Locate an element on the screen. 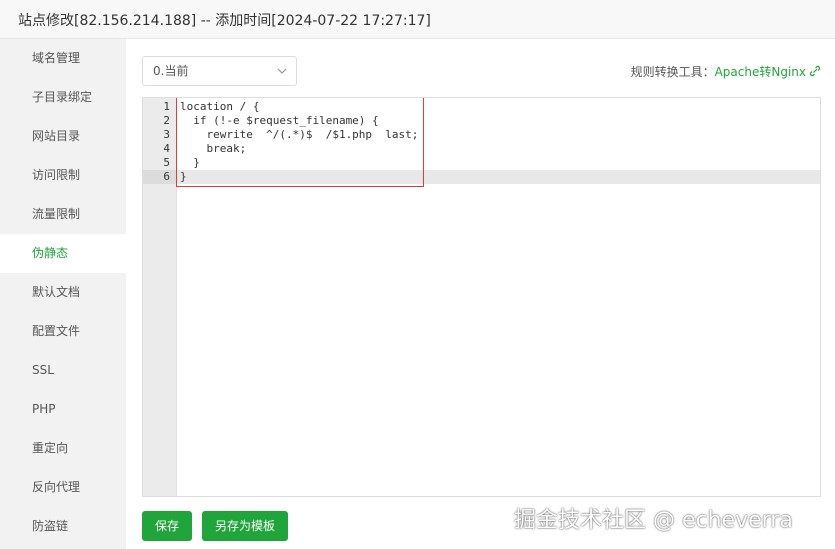 Image resolution: width=835 pixels, height=549 pixels. sidebar-item-config-file: 配置文件 is located at coordinates (63, 331).